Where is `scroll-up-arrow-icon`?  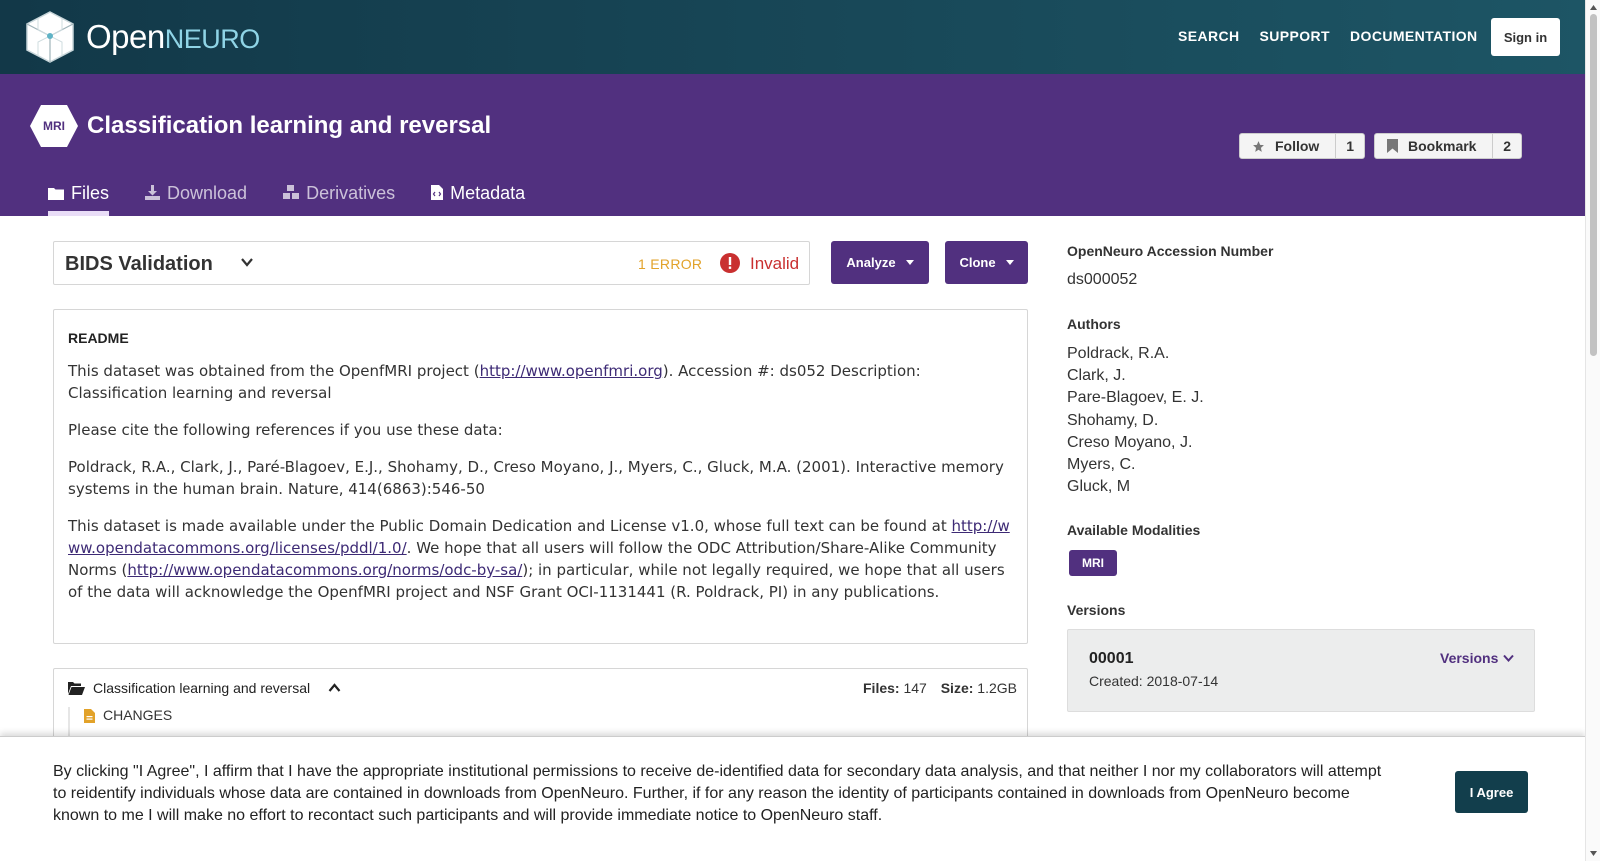 scroll-up-arrow-icon is located at coordinates (1593, 7).